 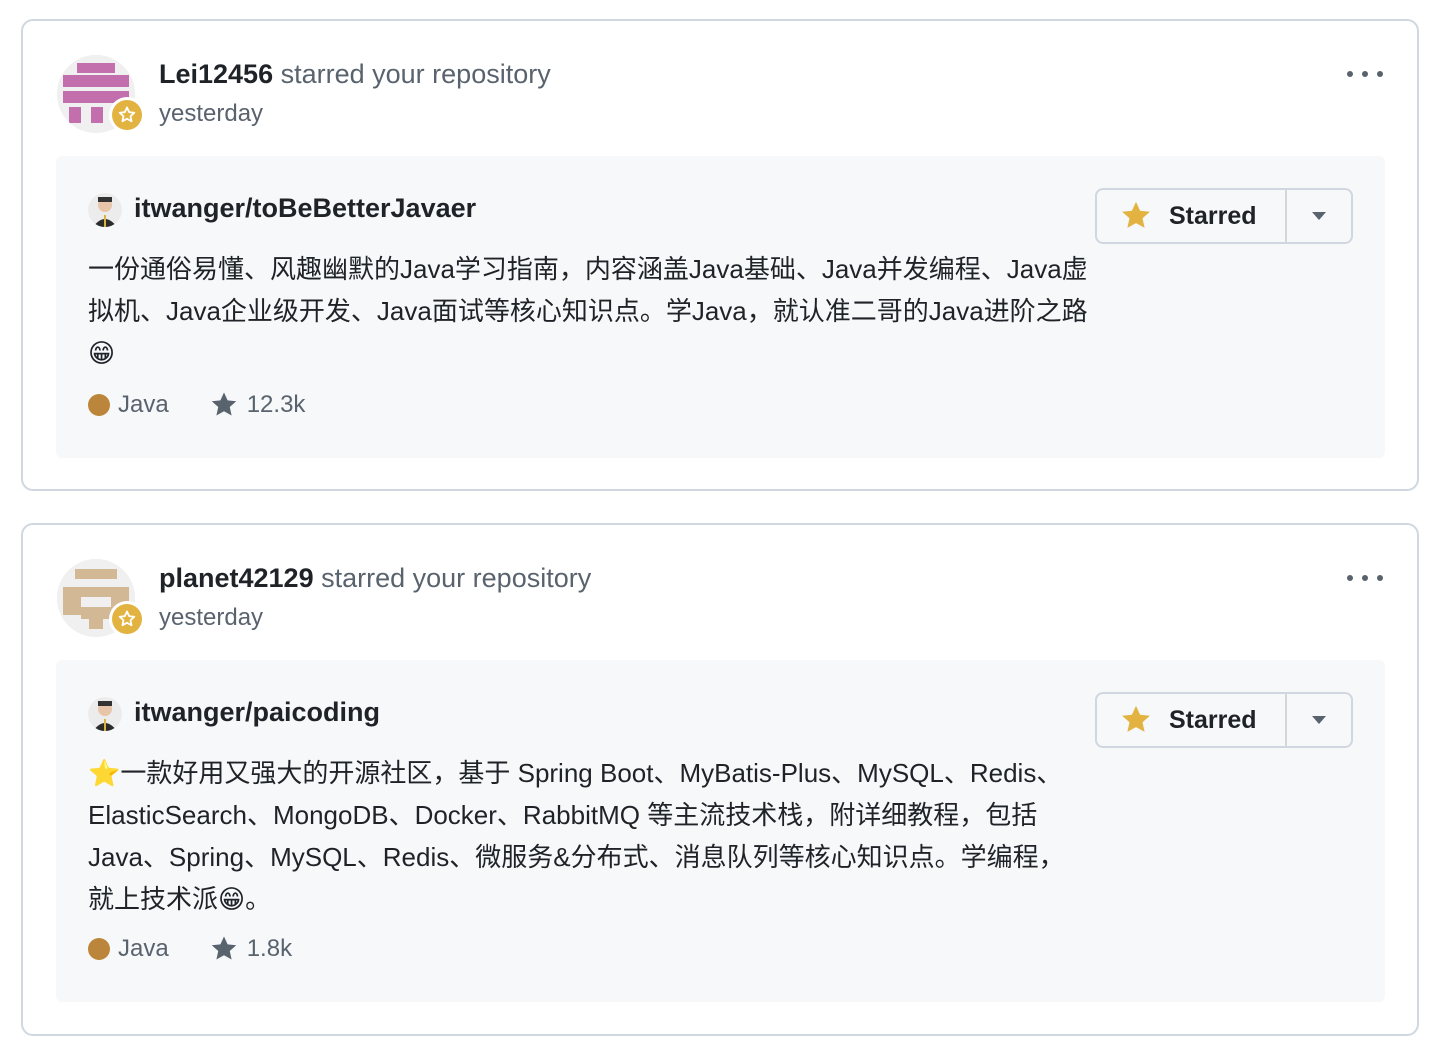 What do you see at coordinates (276, 404) in the screenshot?
I see `star-count-value: 12.3k` at bounding box center [276, 404].